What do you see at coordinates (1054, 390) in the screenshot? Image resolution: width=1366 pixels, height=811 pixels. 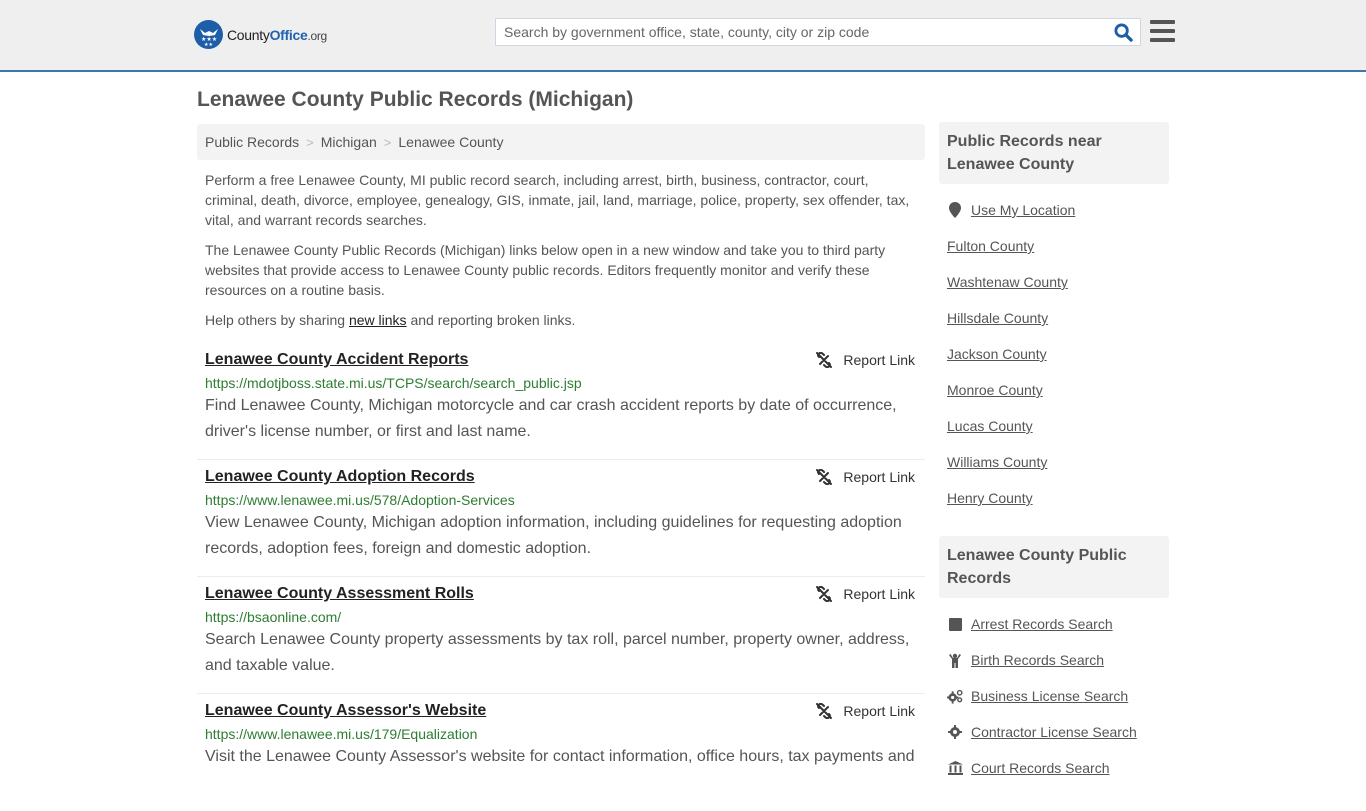 I see `nearby-county-item: Monroe County` at bounding box center [1054, 390].